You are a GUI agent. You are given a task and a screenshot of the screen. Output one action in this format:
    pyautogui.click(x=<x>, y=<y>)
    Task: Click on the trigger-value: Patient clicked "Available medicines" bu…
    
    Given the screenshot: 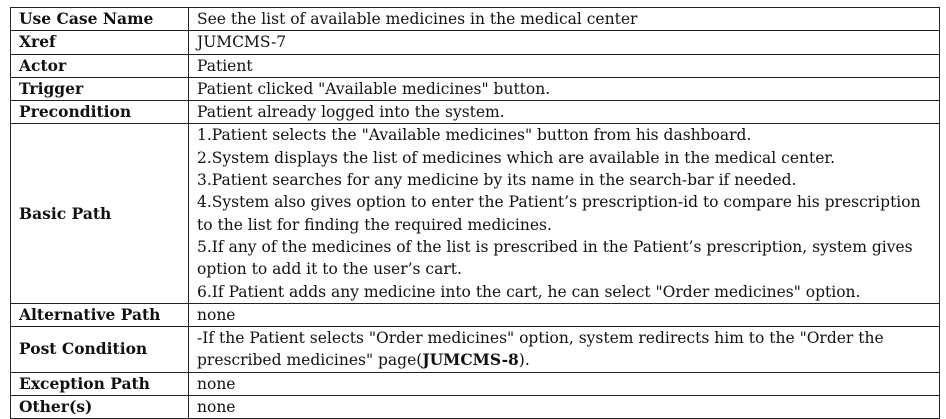 What is the action you would take?
    pyautogui.click(x=564, y=89)
    